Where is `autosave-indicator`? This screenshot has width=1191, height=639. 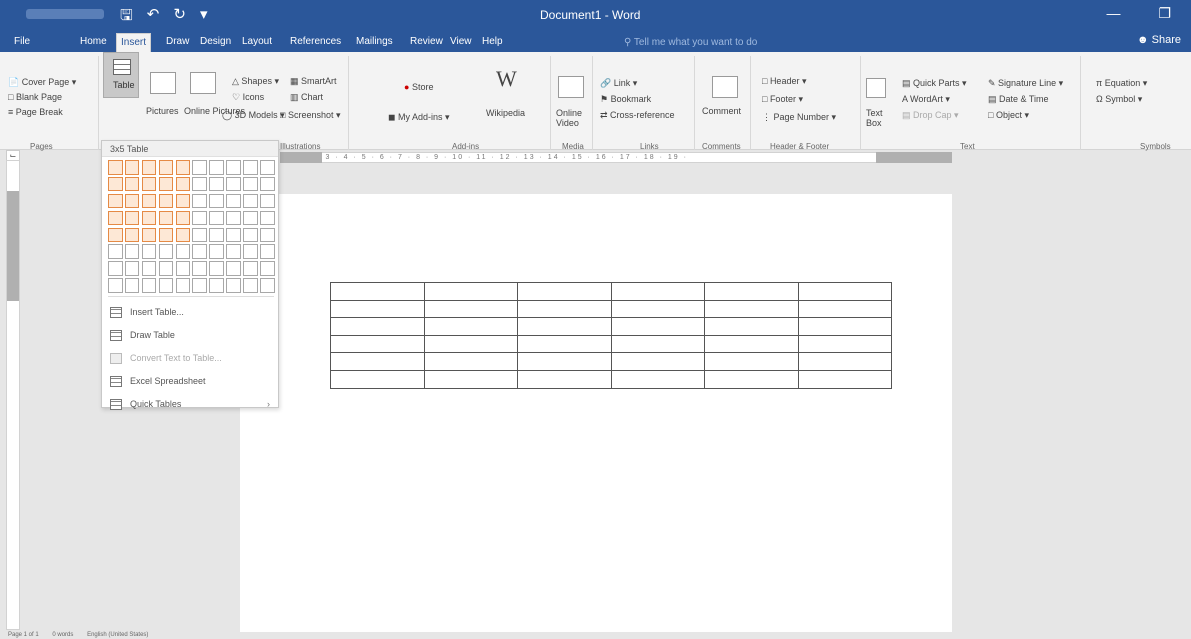 autosave-indicator is located at coordinates (65, 14).